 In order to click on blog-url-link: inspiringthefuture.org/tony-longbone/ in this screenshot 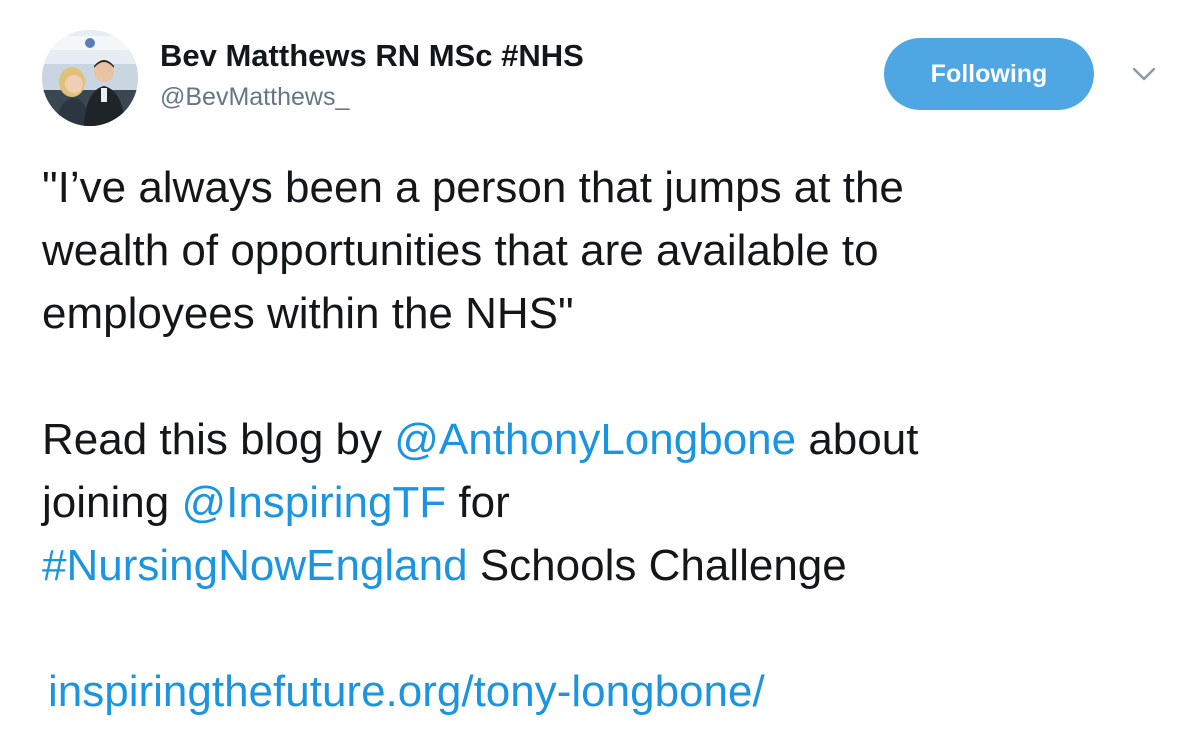, I will do `click(406, 692)`.